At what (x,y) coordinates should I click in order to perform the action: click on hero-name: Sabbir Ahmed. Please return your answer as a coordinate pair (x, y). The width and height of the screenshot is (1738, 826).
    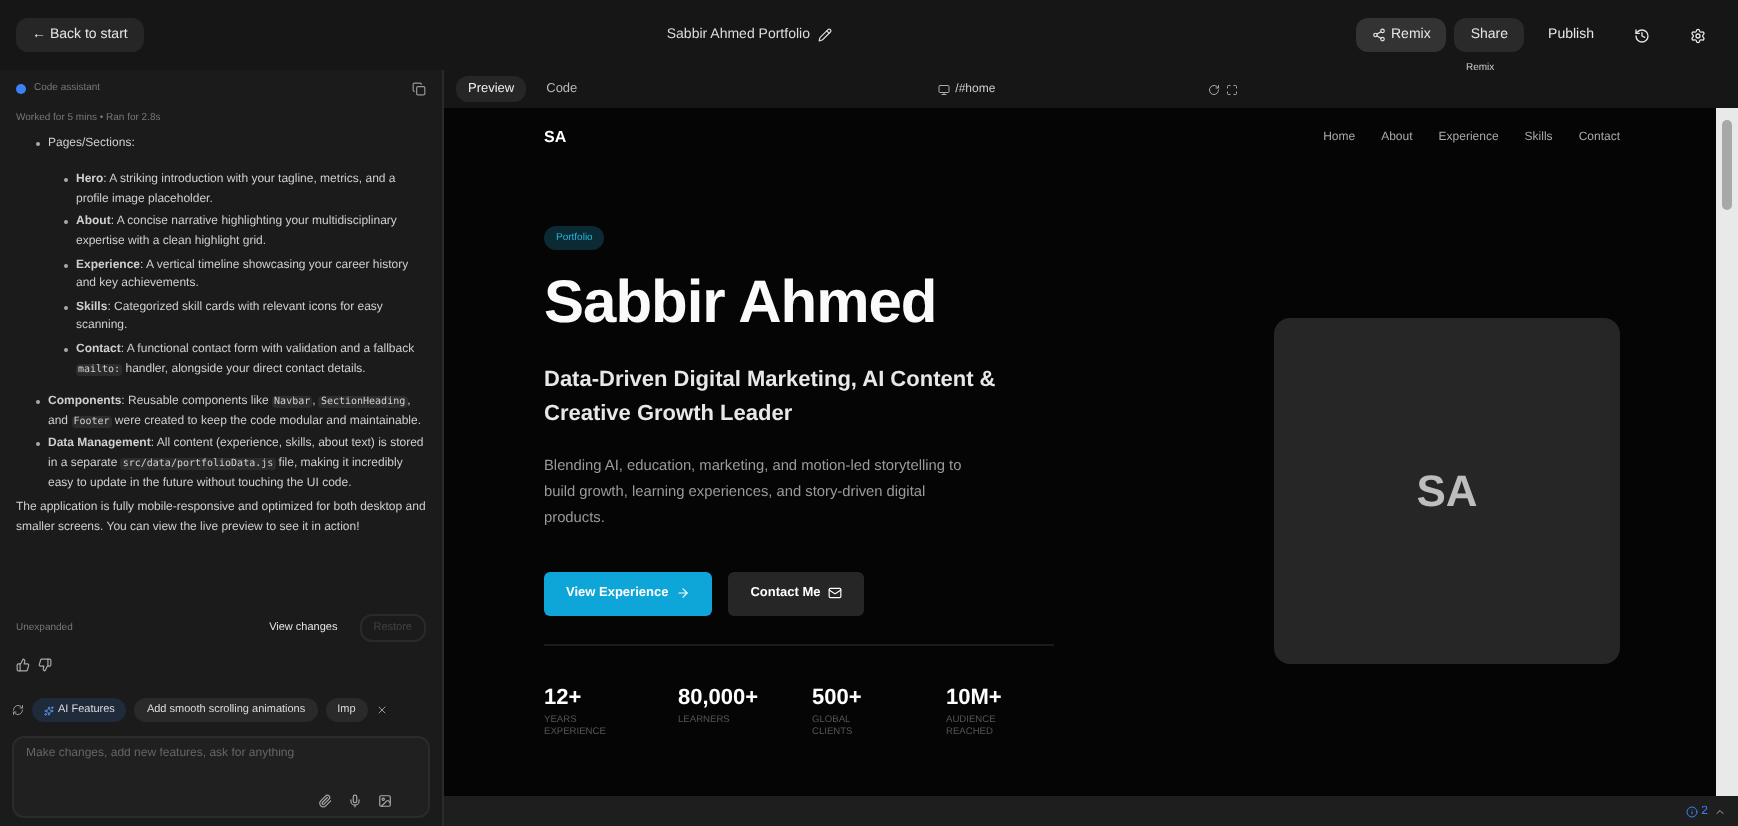
    Looking at the image, I should click on (740, 303).